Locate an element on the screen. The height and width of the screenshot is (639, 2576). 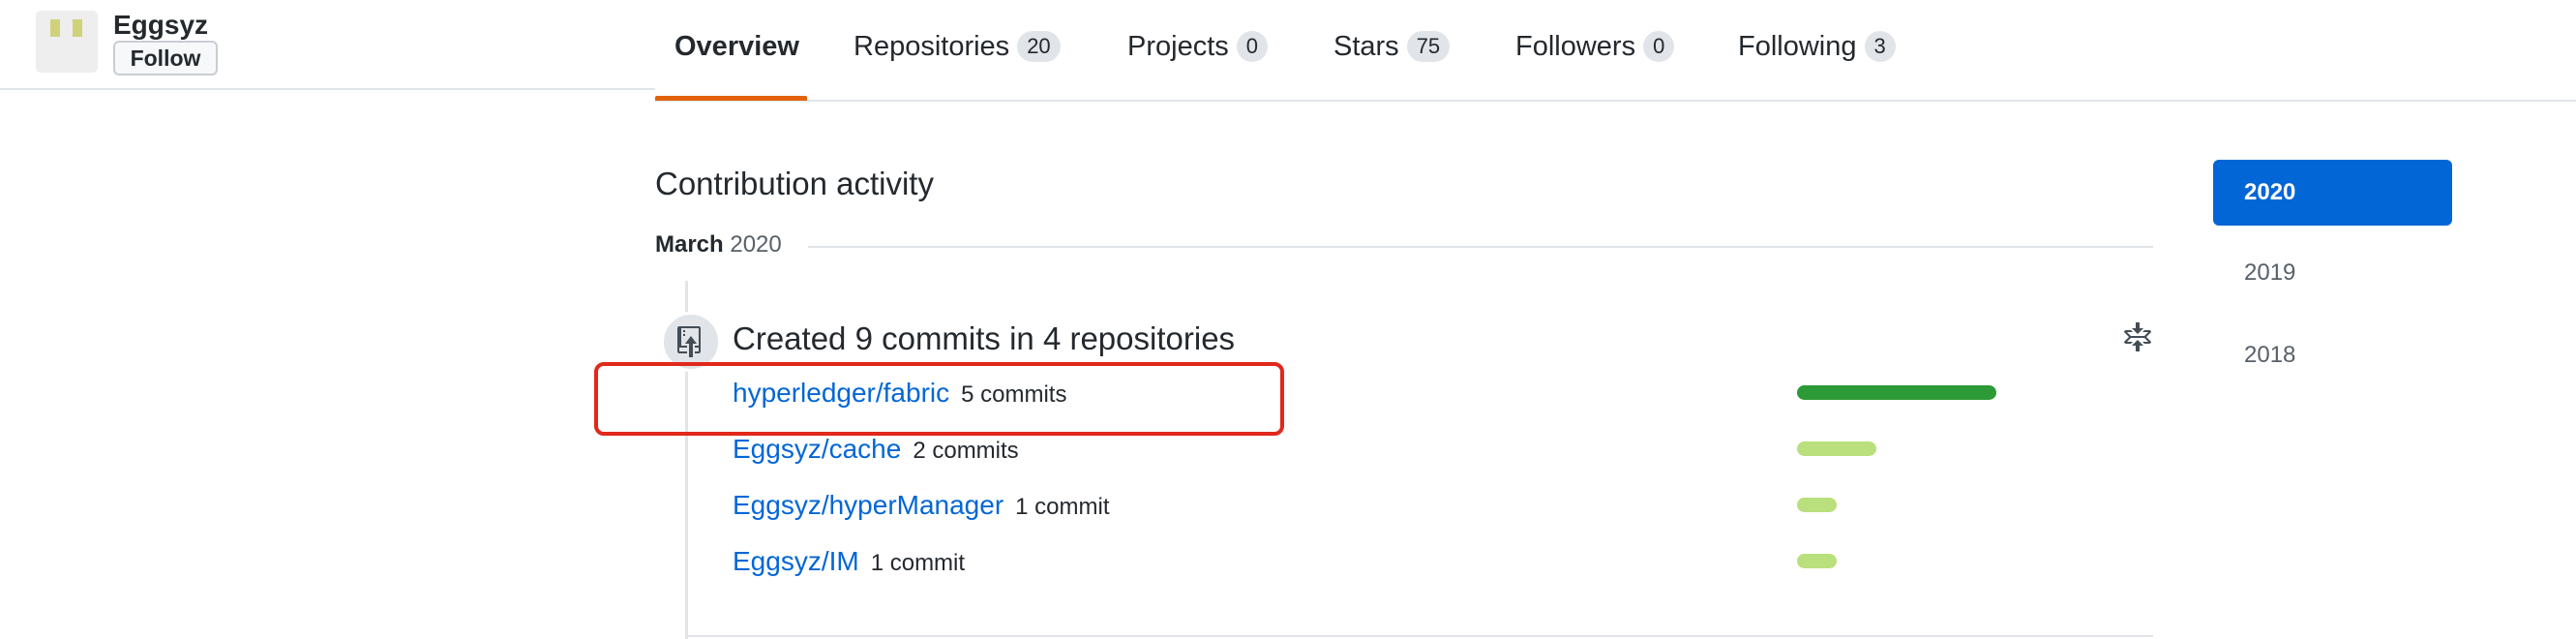
tab-label: Projects is located at coordinates (1178, 46).